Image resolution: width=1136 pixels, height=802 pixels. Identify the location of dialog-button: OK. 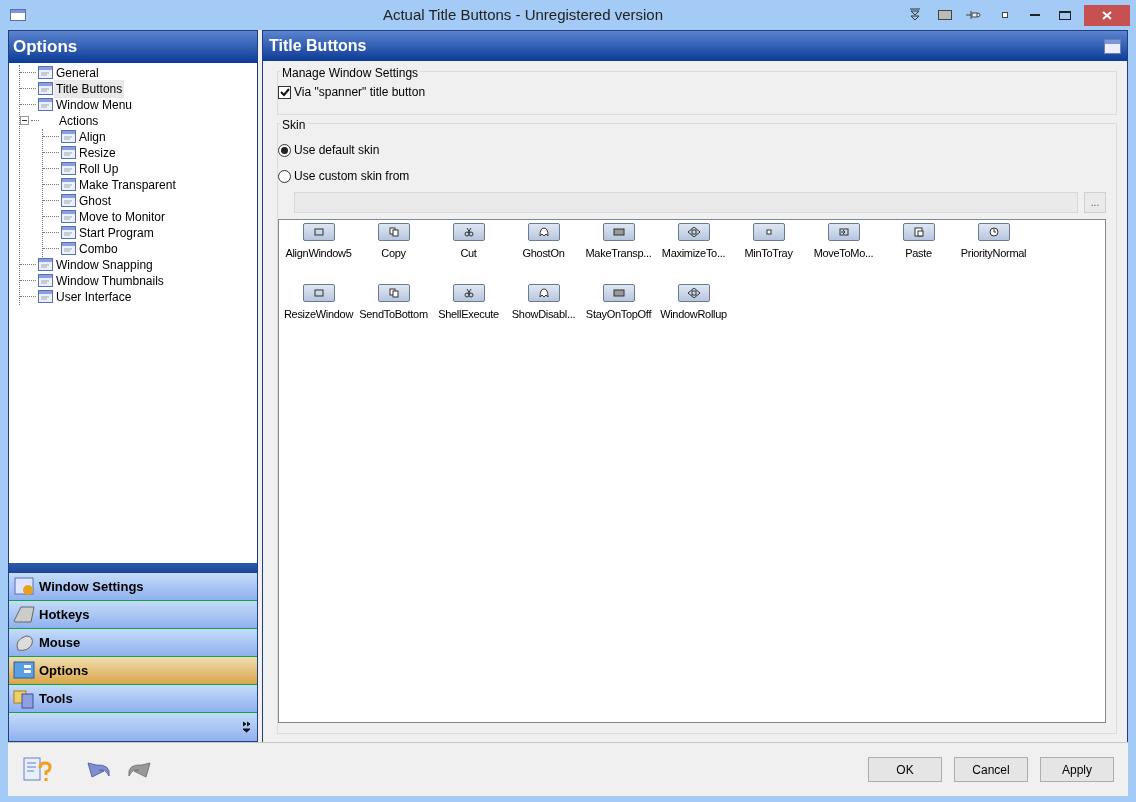
(905, 769).